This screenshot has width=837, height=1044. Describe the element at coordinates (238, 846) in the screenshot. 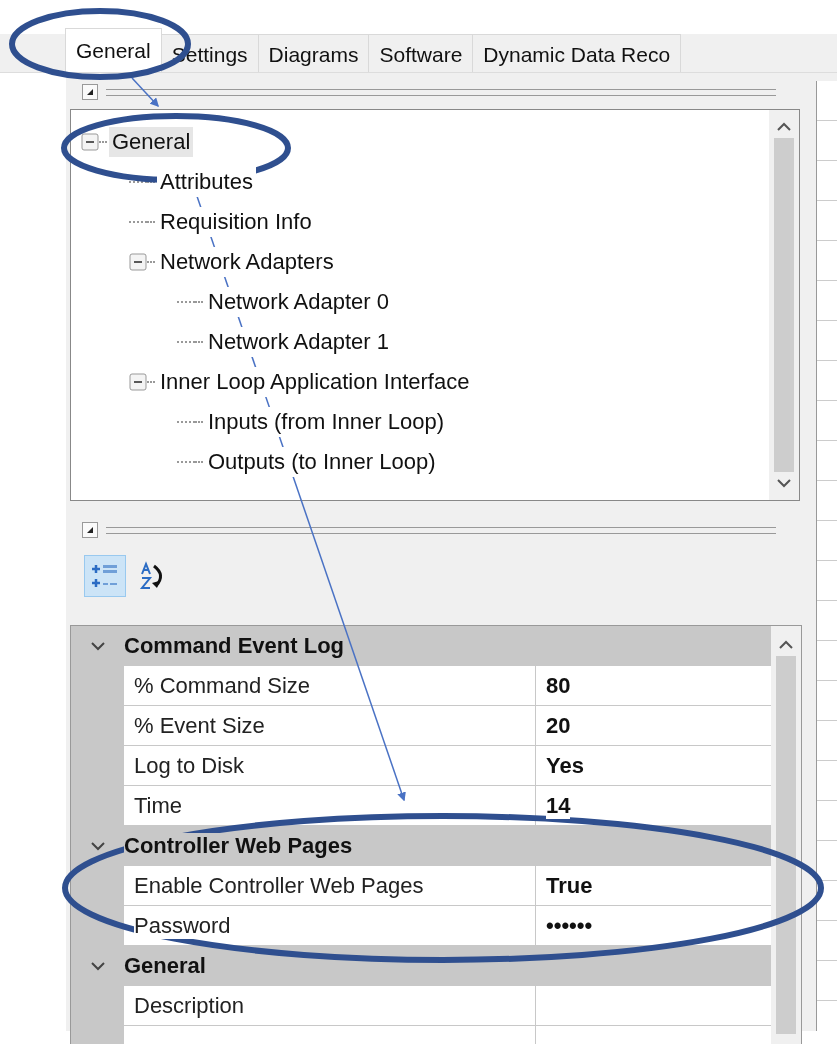

I see `category-header: Controller Web Pages` at that location.